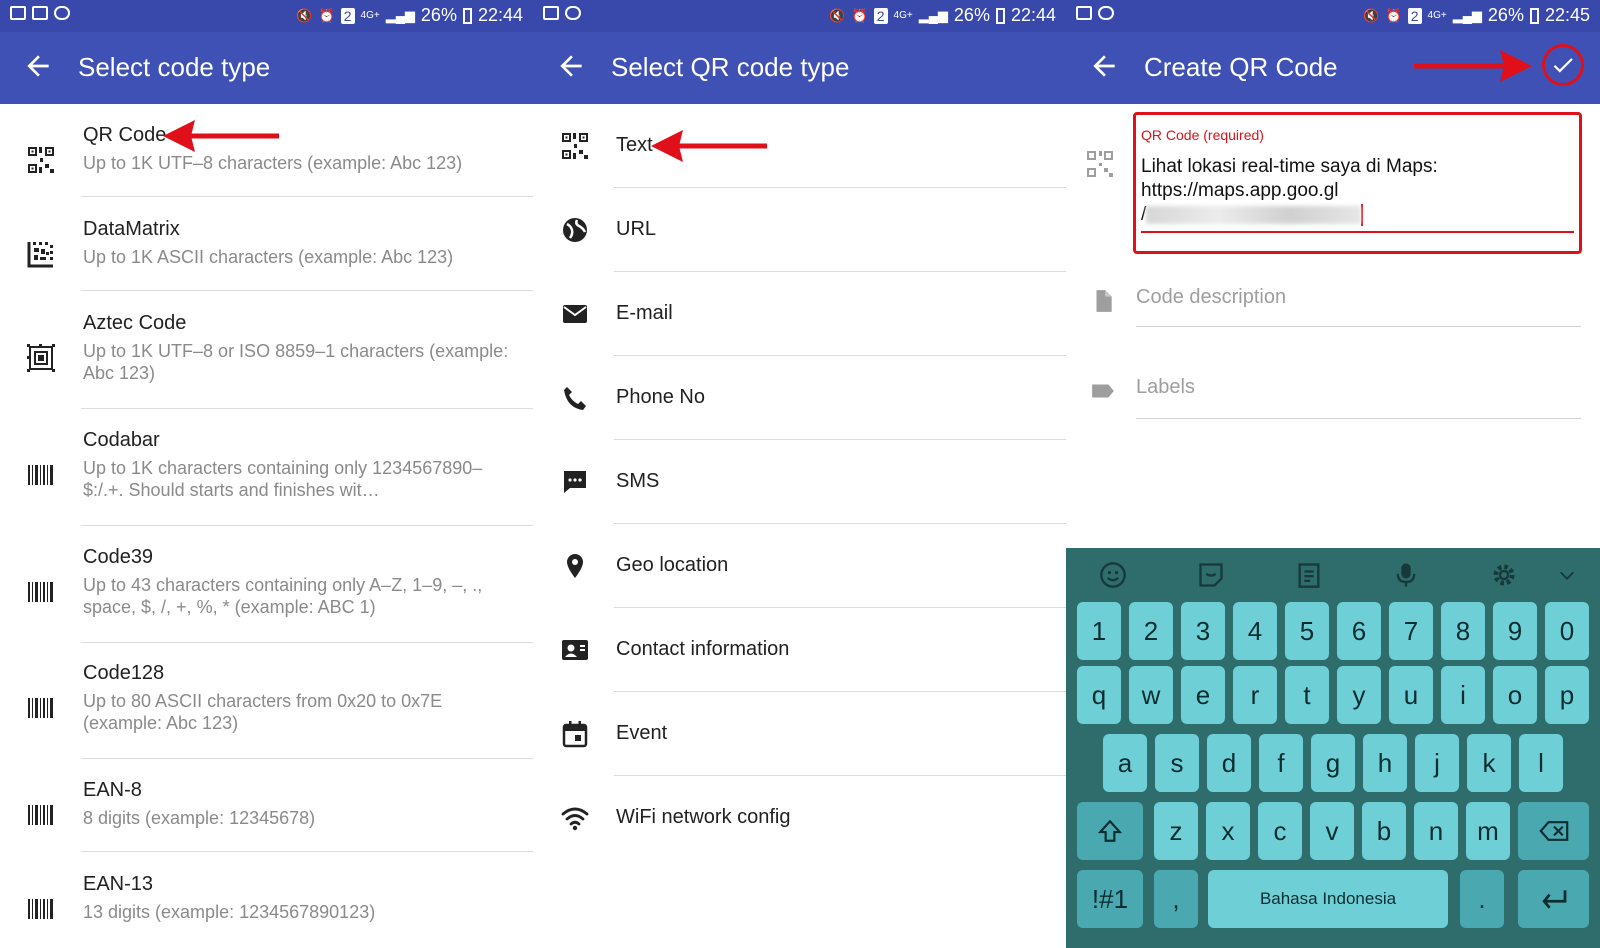  What do you see at coordinates (1359, 631) in the screenshot?
I see `key-6: 6` at bounding box center [1359, 631].